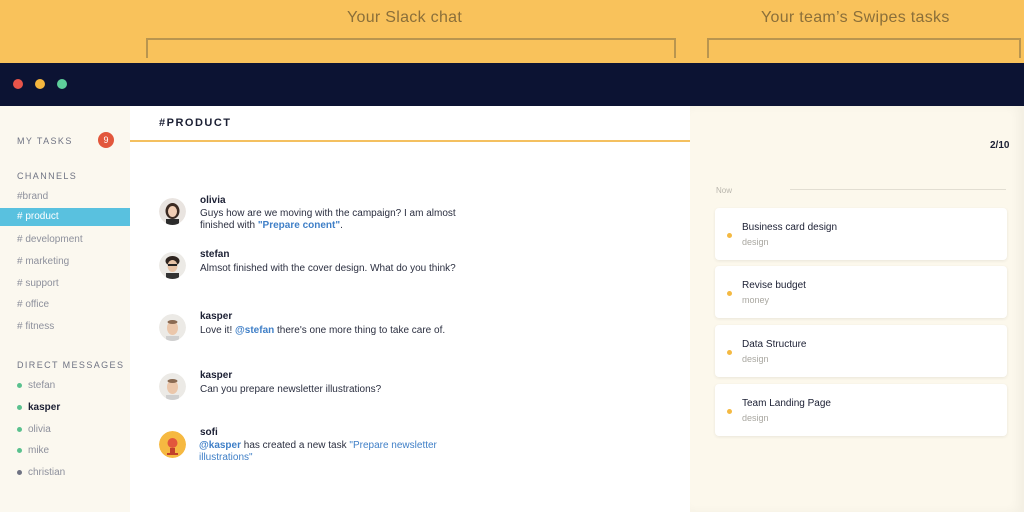  What do you see at coordinates (19, 472) in the screenshot?
I see `offline-status-icon` at bounding box center [19, 472].